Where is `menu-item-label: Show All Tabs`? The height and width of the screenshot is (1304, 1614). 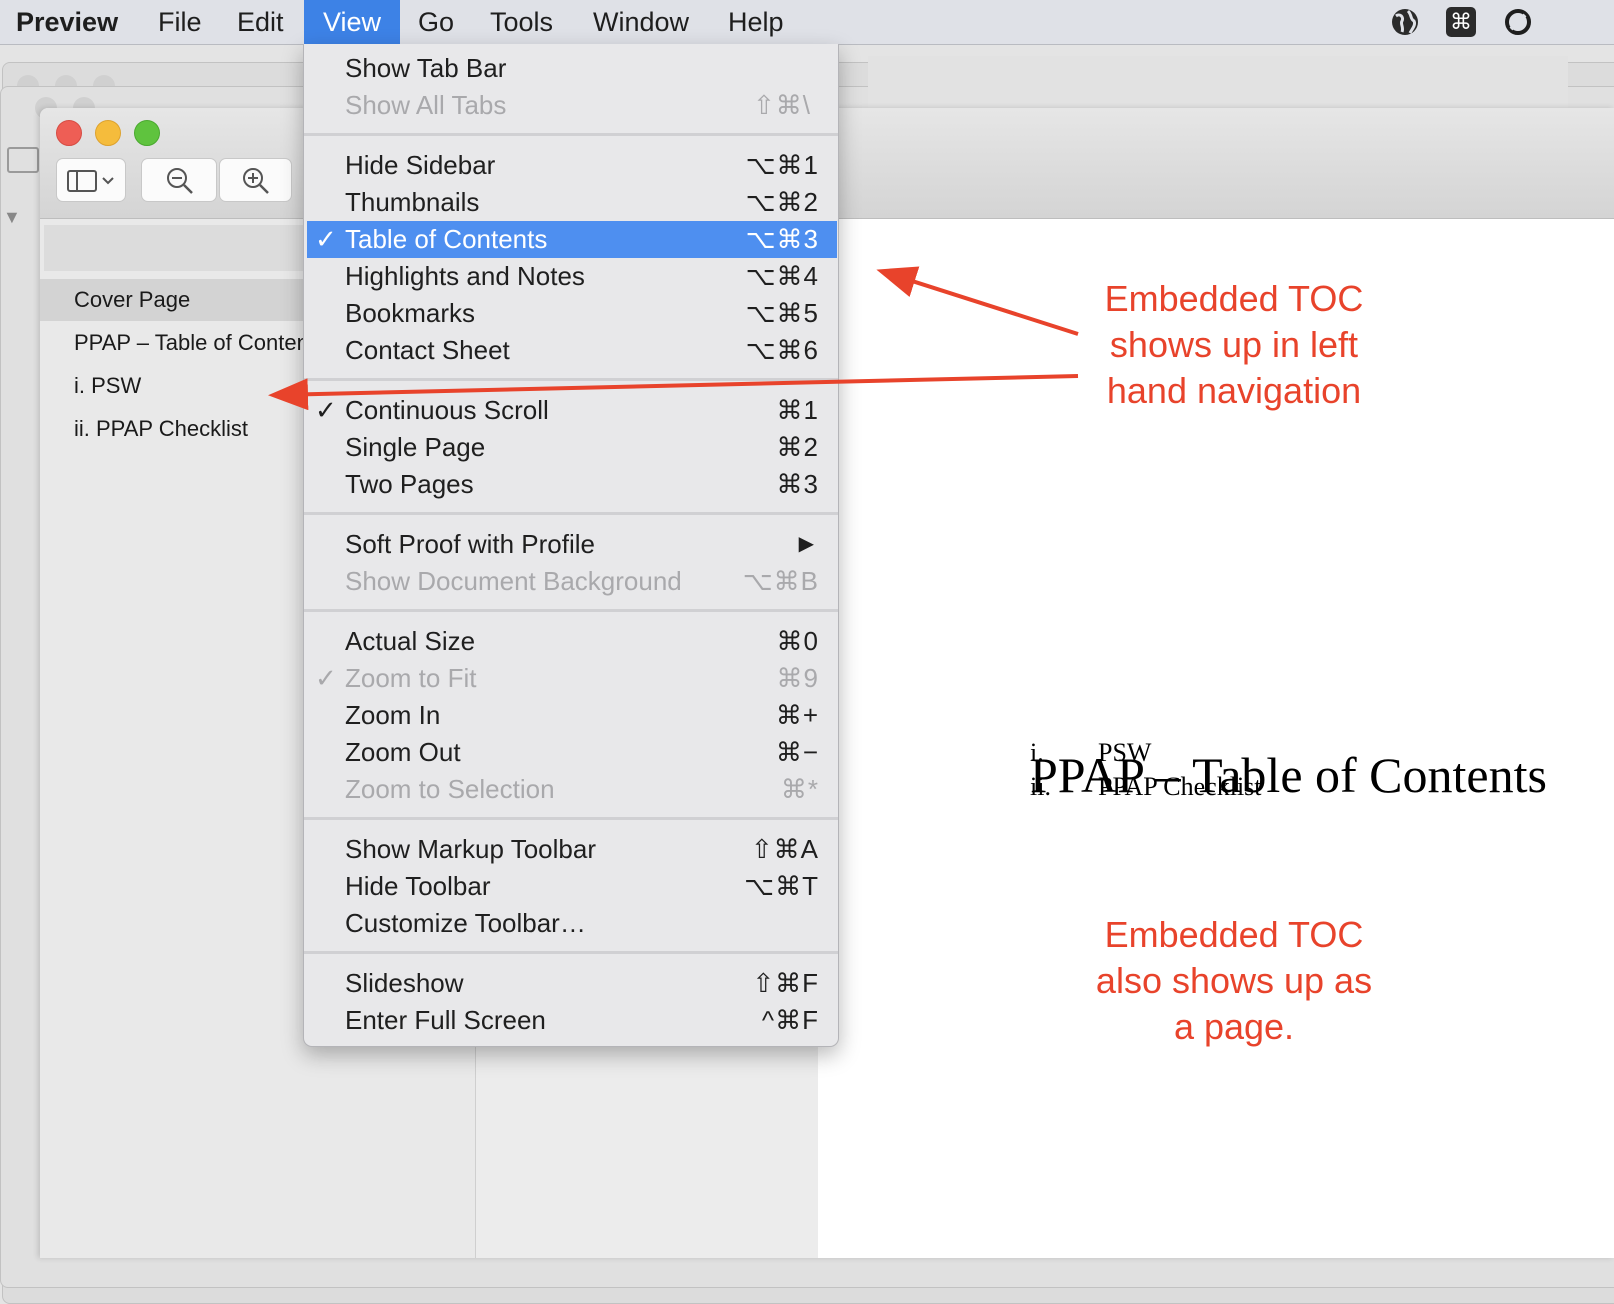
menu-item-label: Show All Tabs is located at coordinates (426, 105).